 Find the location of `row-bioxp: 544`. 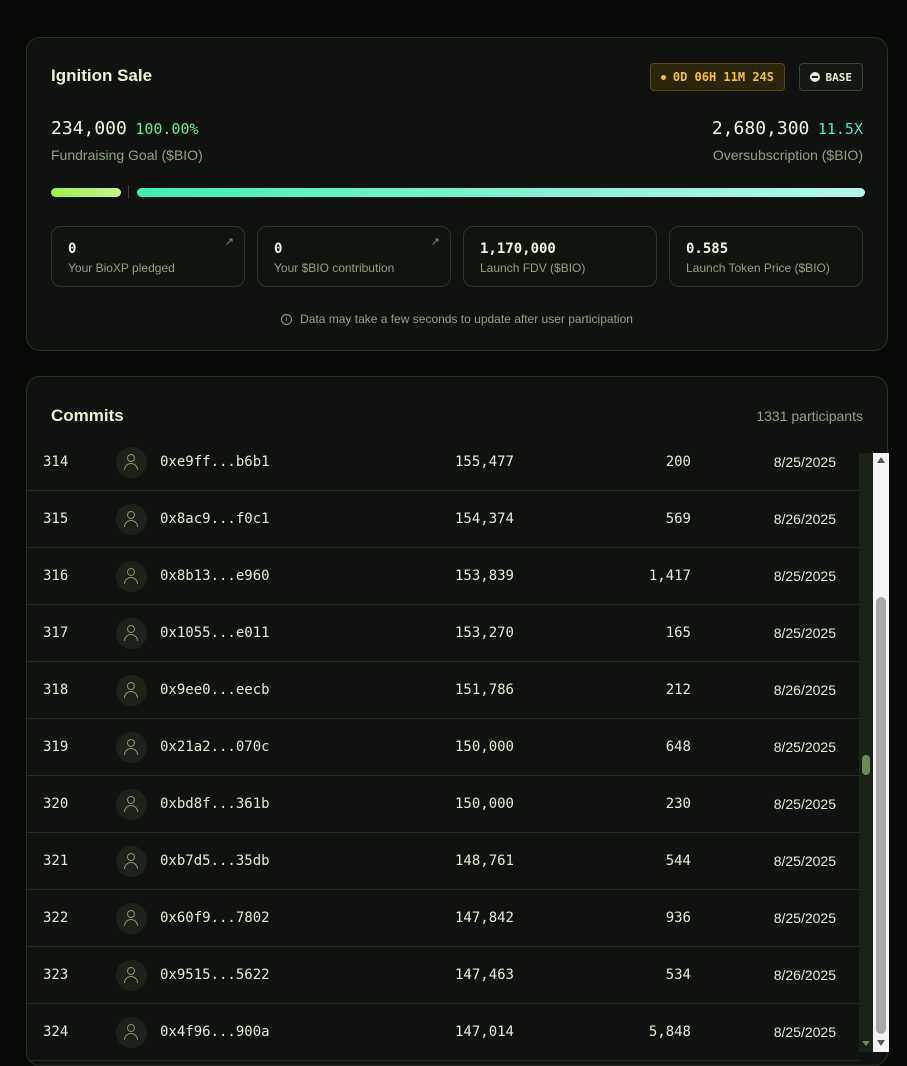

row-bioxp: 544 is located at coordinates (678, 861).